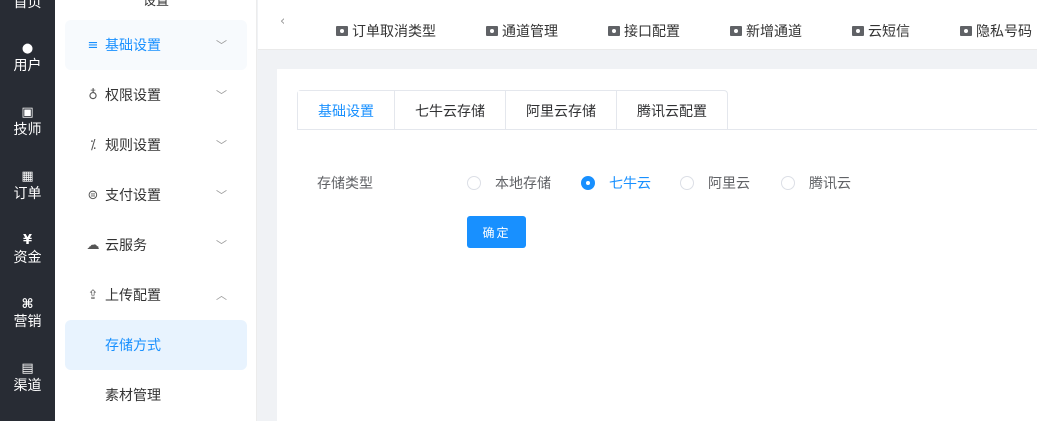 Image resolution: width=1037 pixels, height=421 pixels. I want to click on sidebar-subitem-material-management: 素材管理, so click(156, 395).